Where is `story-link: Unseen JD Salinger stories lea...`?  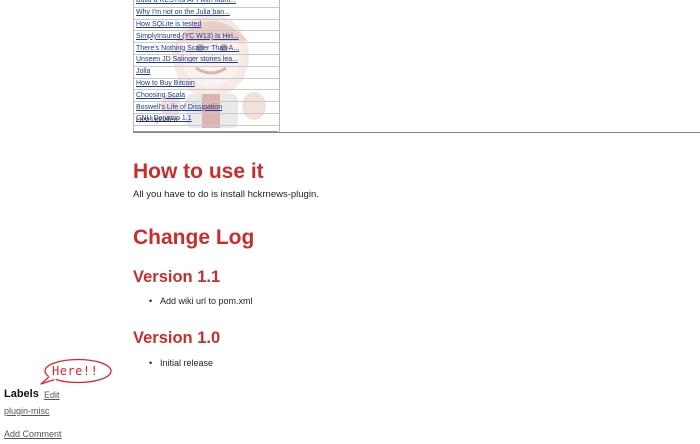
story-link: Unseen JD Salinger stories lea... is located at coordinates (187, 59).